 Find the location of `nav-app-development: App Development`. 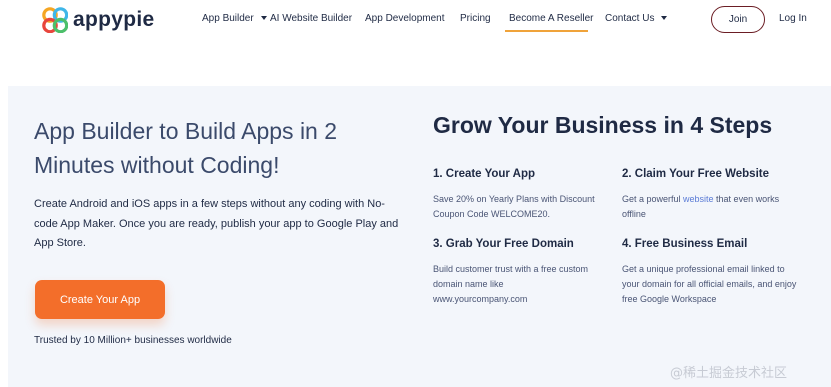

nav-app-development: App Development is located at coordinates (405, 18).